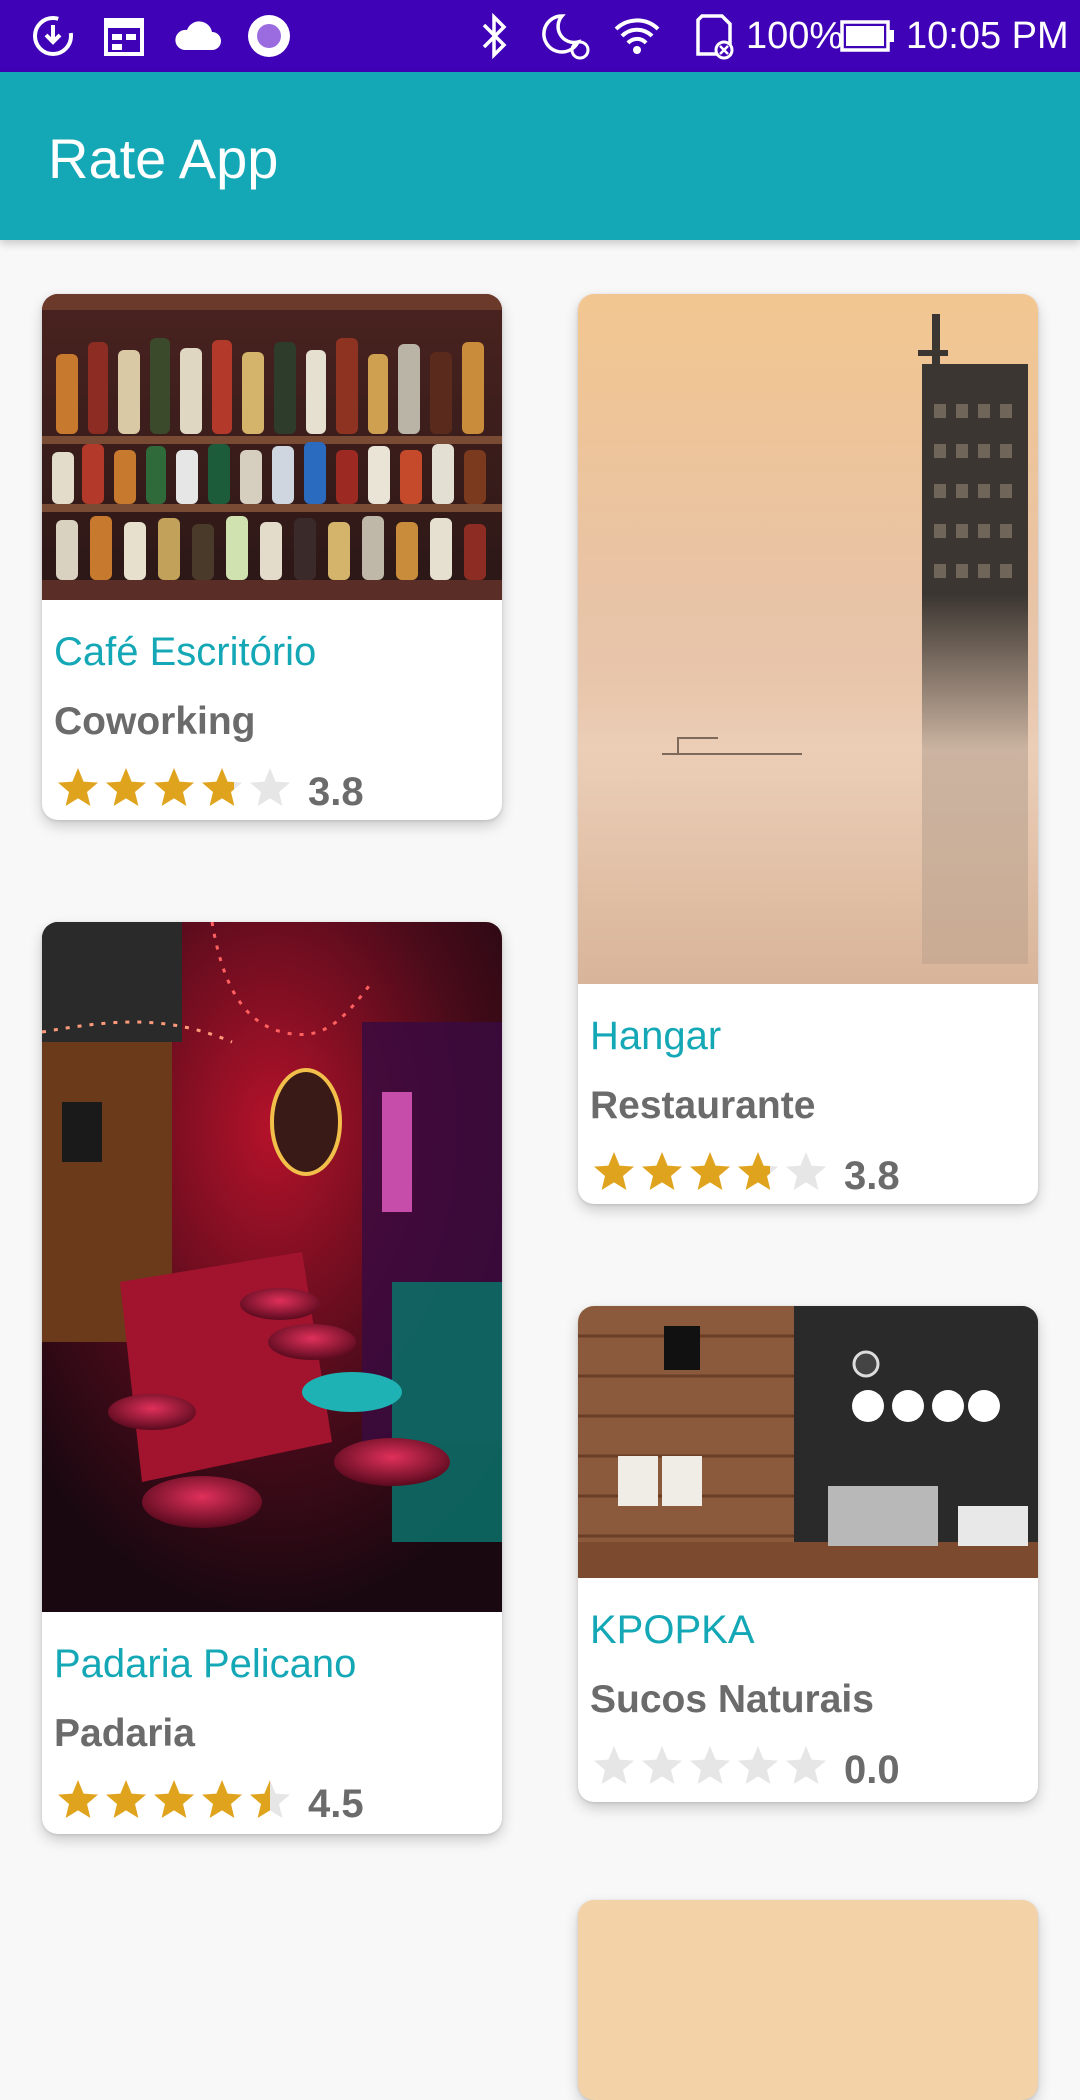 This screenshot has height=2100, width=1080. What do you see at coordinates (808, 639) in the screenshot?
I see `foggy-skyscraper-photo` at bounding box center [808, 639].